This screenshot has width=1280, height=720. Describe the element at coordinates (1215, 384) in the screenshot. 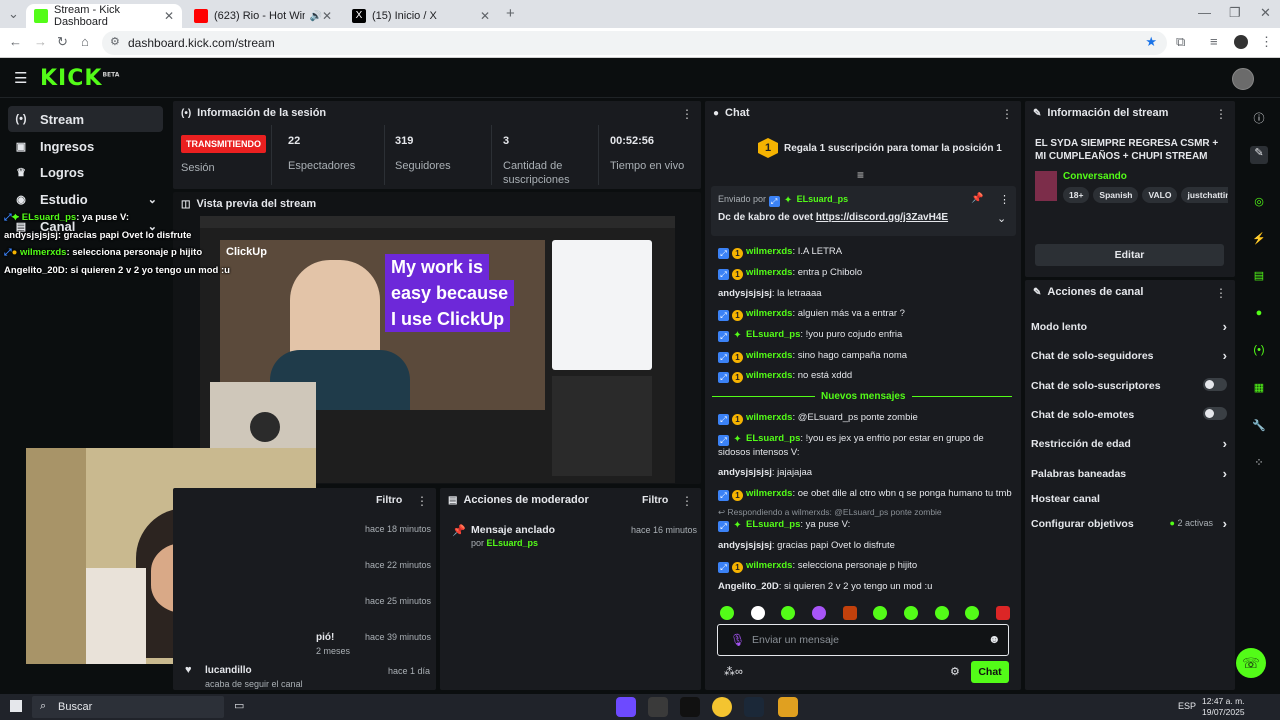

I see `subscribers-only-toggle` at that location.